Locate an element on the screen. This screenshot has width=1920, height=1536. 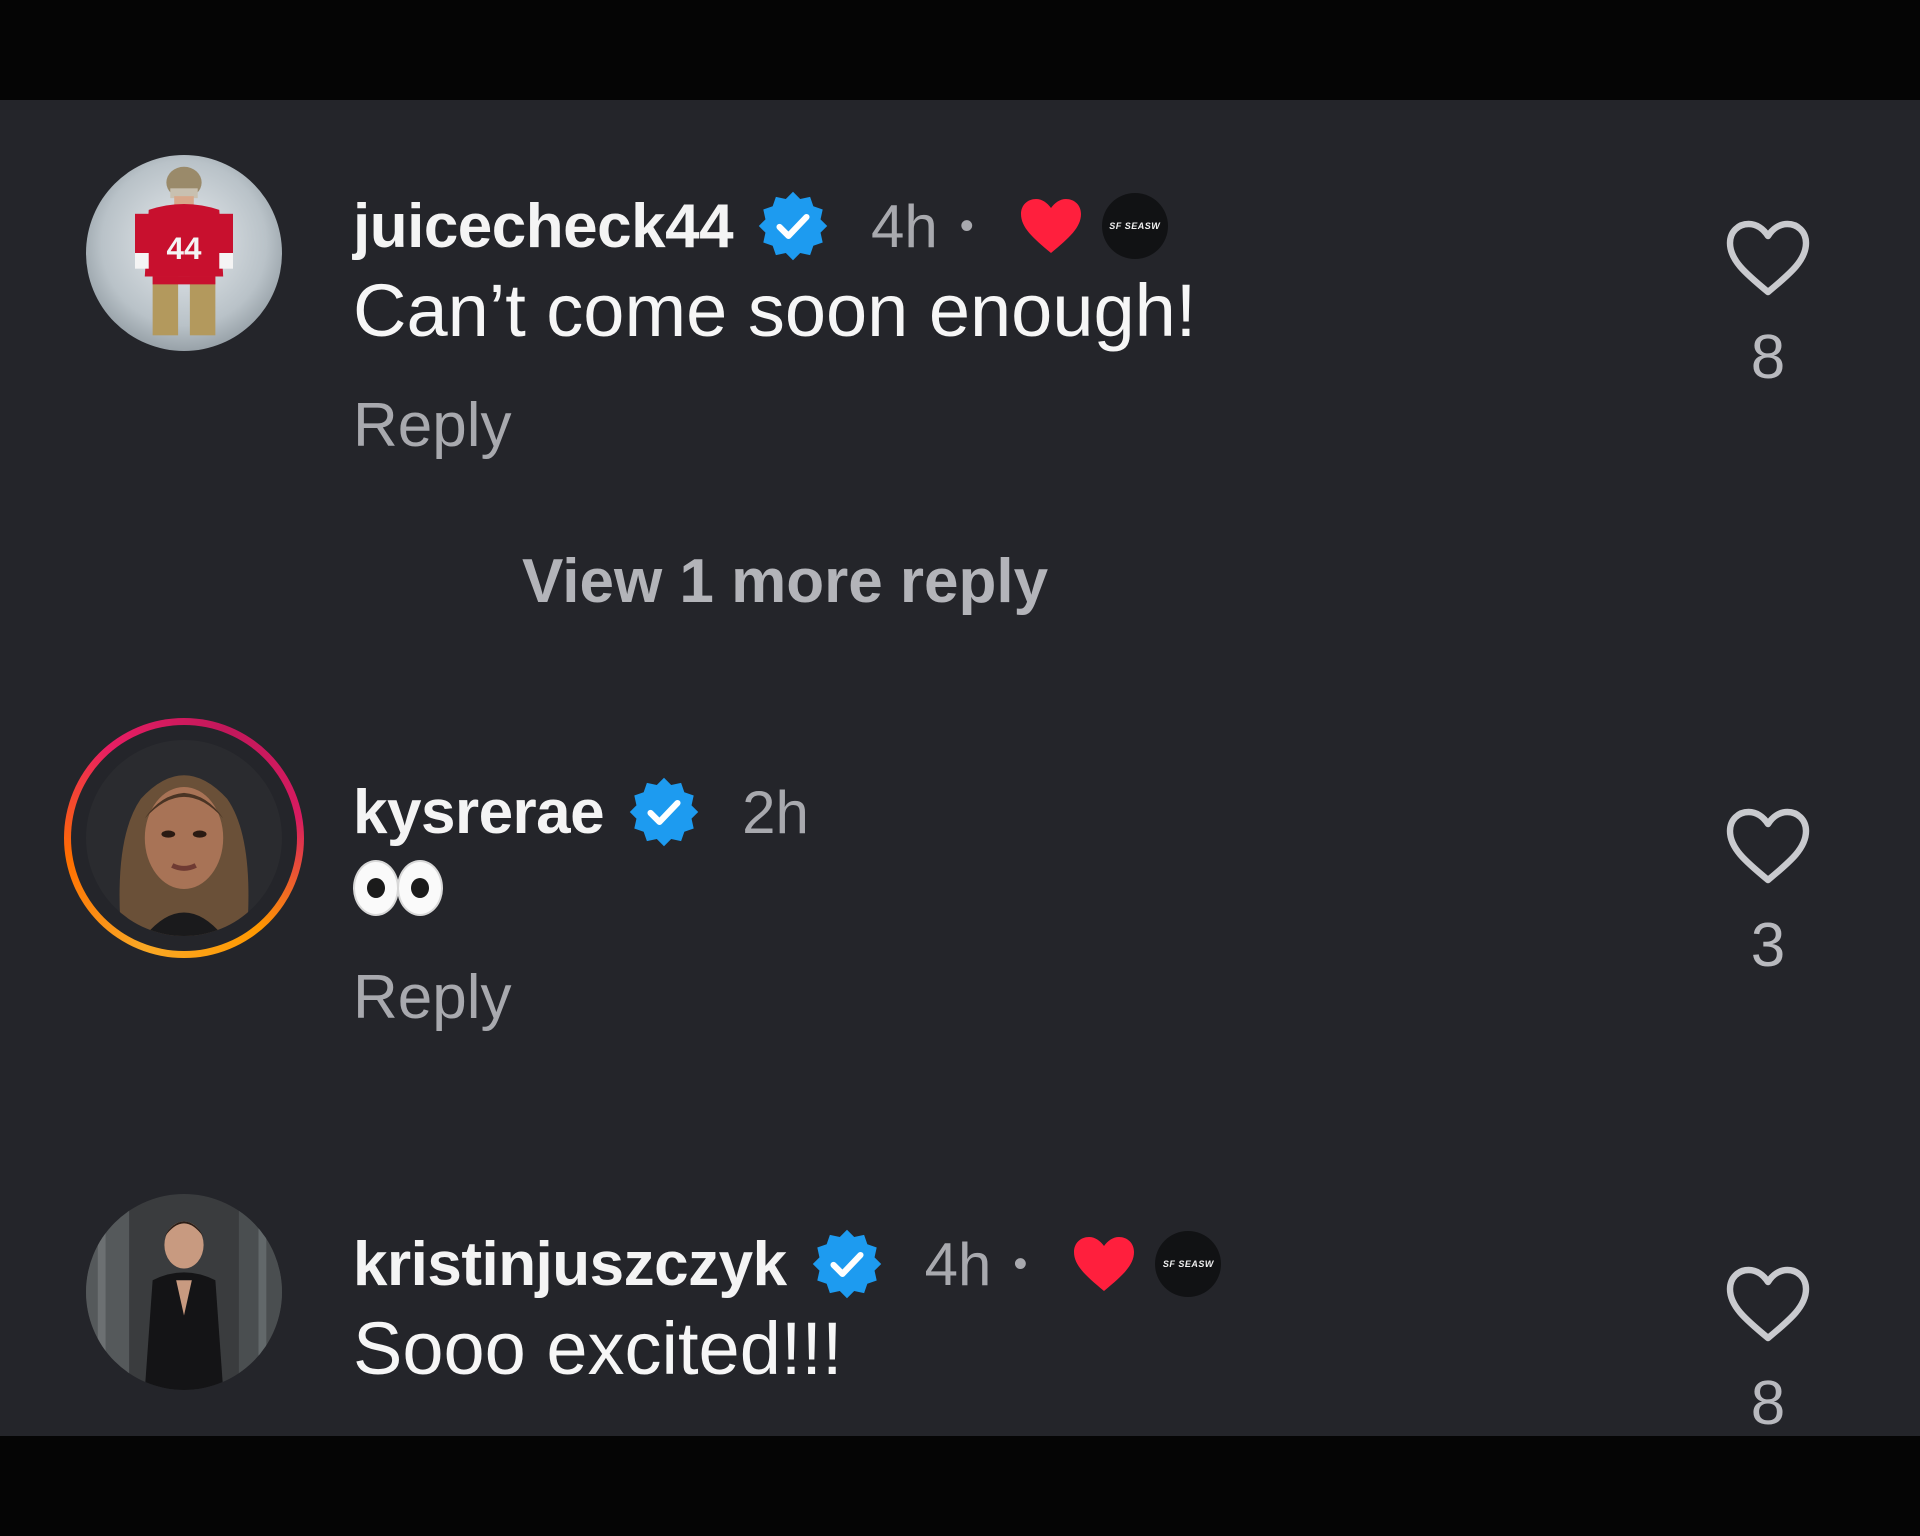
comment-header: kristinjuszczyk 4h • SF SEASW is located at coordinates (787, 1264).